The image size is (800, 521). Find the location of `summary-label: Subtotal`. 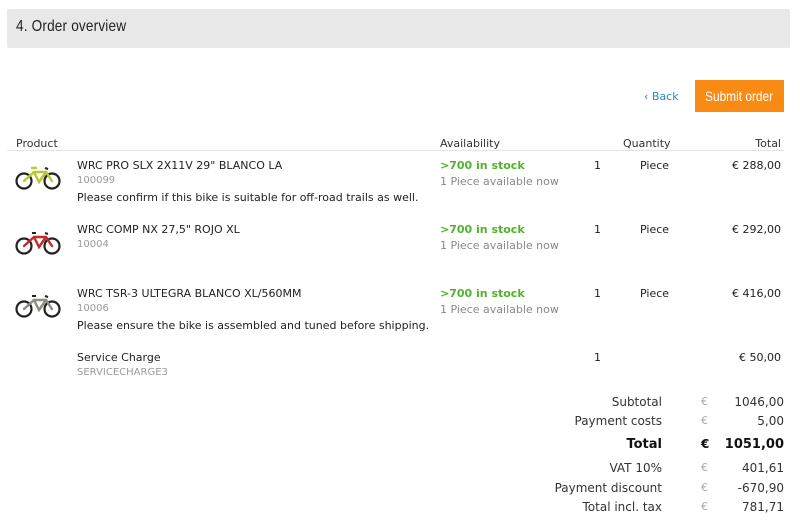

summary-label: Subtotal is located at coordinates (636, 402).